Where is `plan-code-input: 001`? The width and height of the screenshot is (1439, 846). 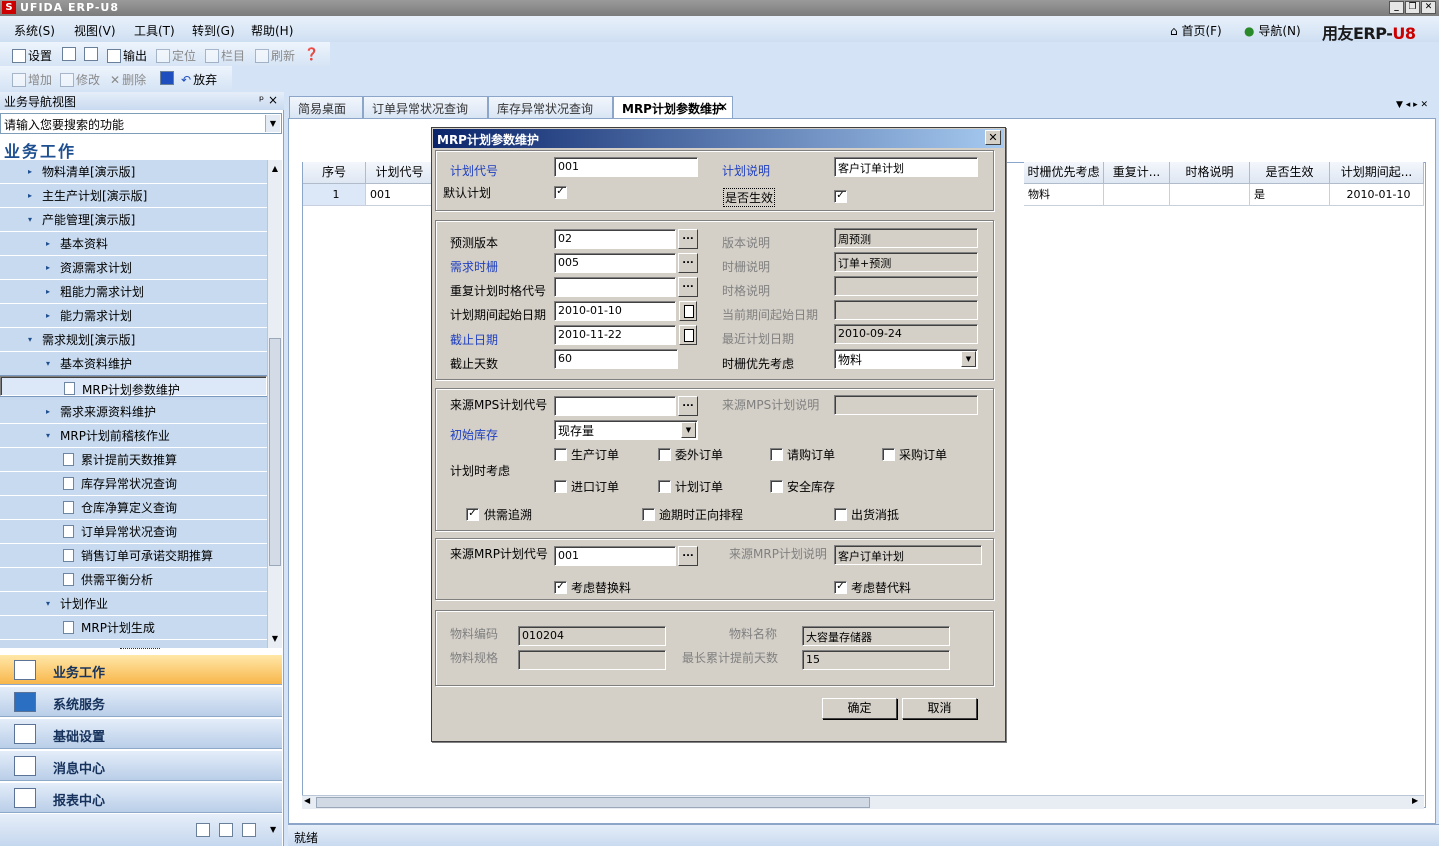
plan-code-input: 001 is located at coordinates (626, 167).